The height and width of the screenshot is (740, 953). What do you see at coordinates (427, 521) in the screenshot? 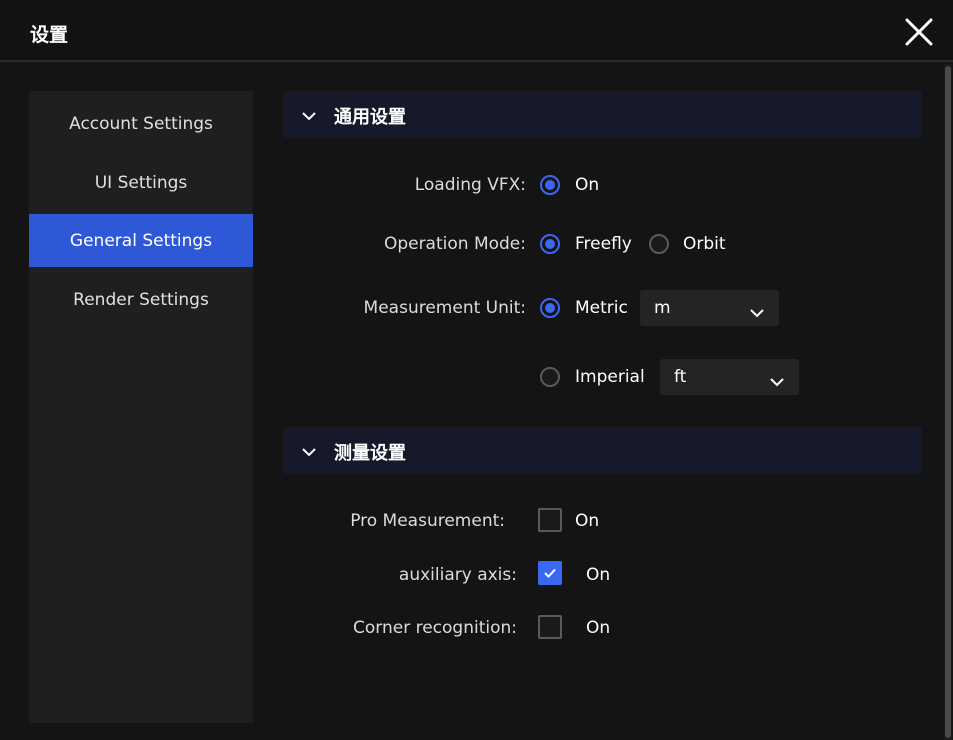
I see `pro-measurement-label: Pro Measurement:` at bounding box center [427, 521].